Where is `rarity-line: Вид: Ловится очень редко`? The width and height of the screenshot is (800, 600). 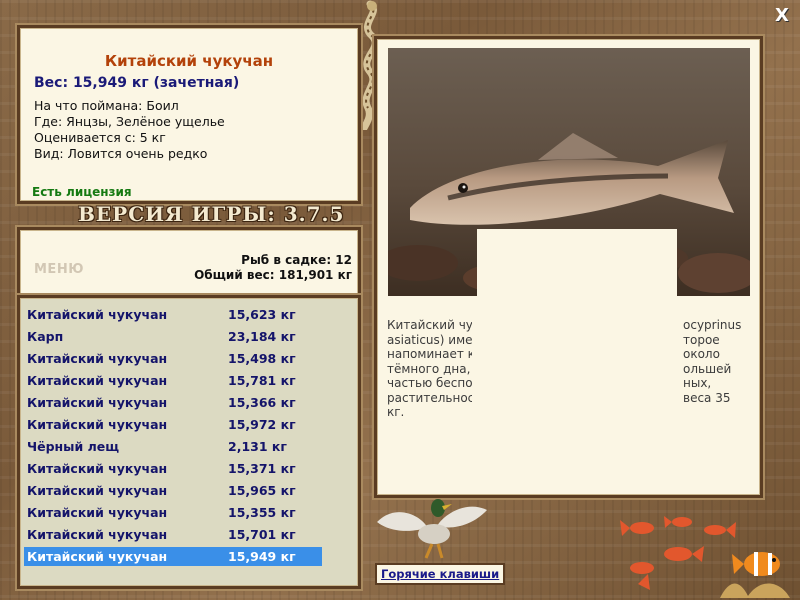 rarity-line: Вид: Ловится очень редко is located at coordinates (121, 153).